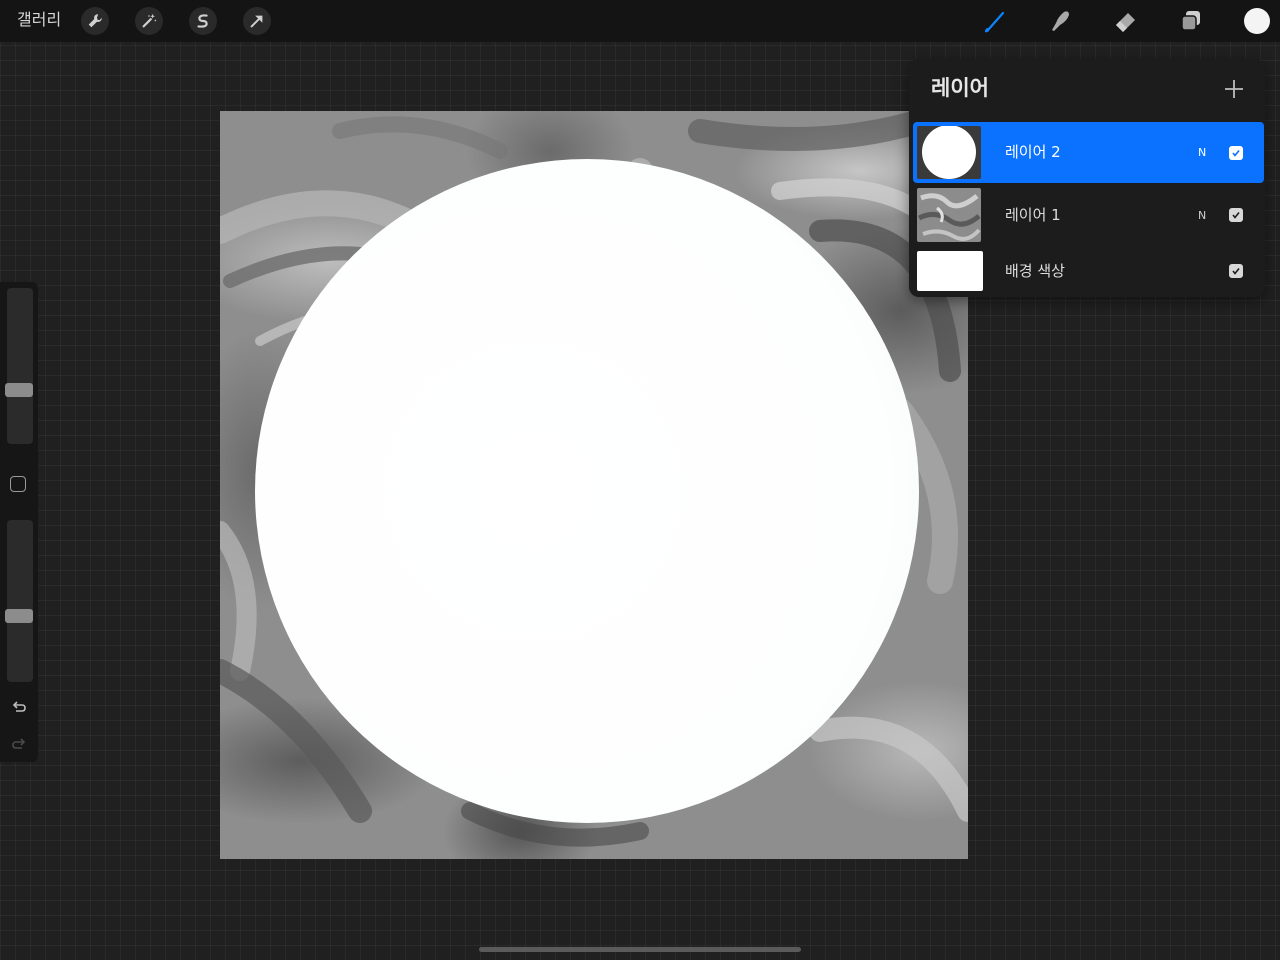 This screenshot has width=1280, height=960. I want to click on wrench-icon, so click(95, 21).